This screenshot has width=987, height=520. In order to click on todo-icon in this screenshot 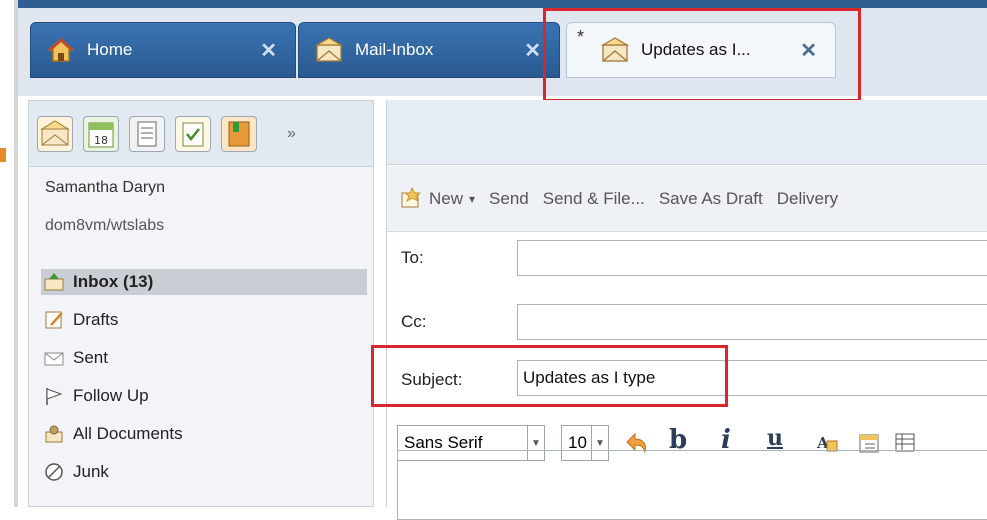, I will do `click(193, 133)`.